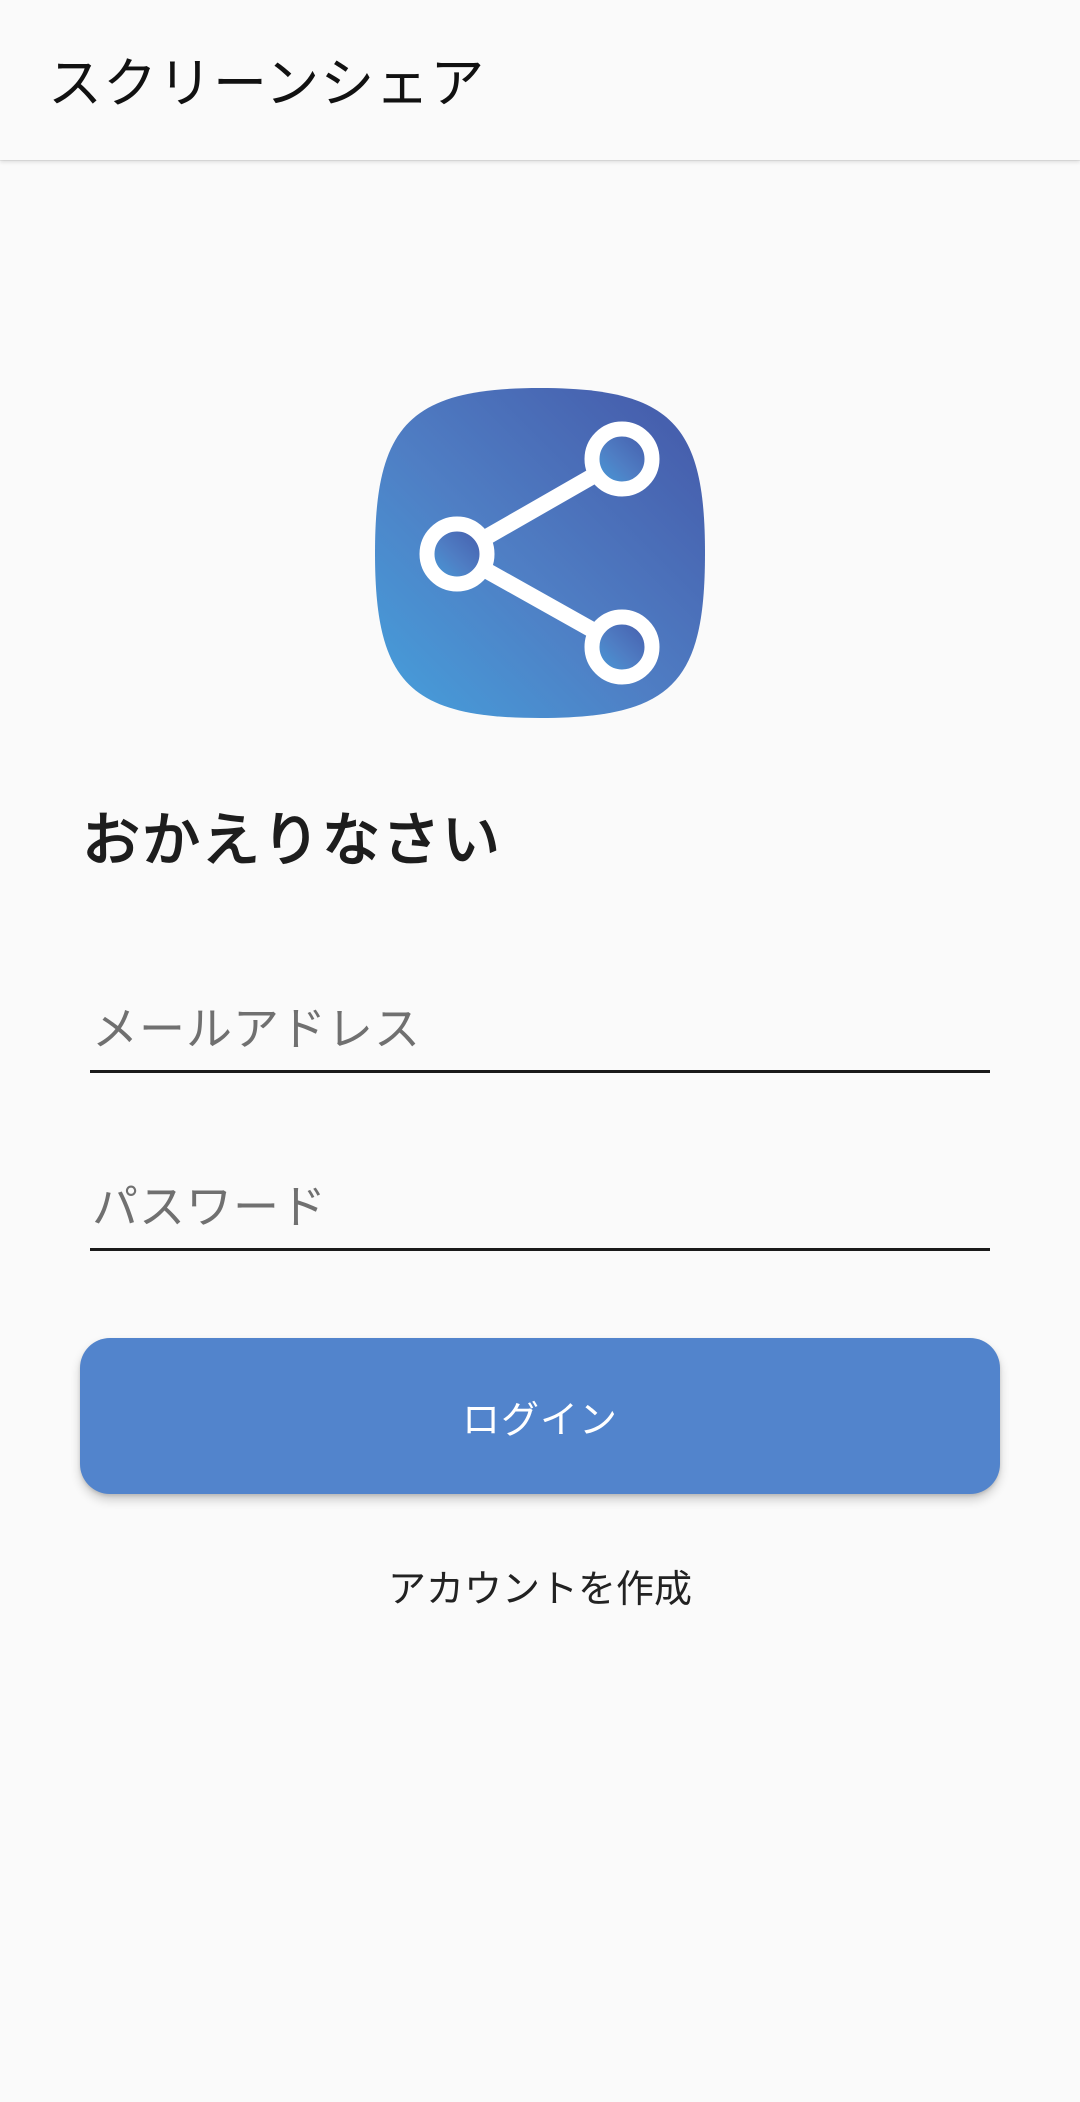 This screenshot has width=1080, height=2102. What do you see at coordinates (292, 840) in the screenshot?
I see `welcome-heading: おかえりなさい` at bounding box center [292, 840].